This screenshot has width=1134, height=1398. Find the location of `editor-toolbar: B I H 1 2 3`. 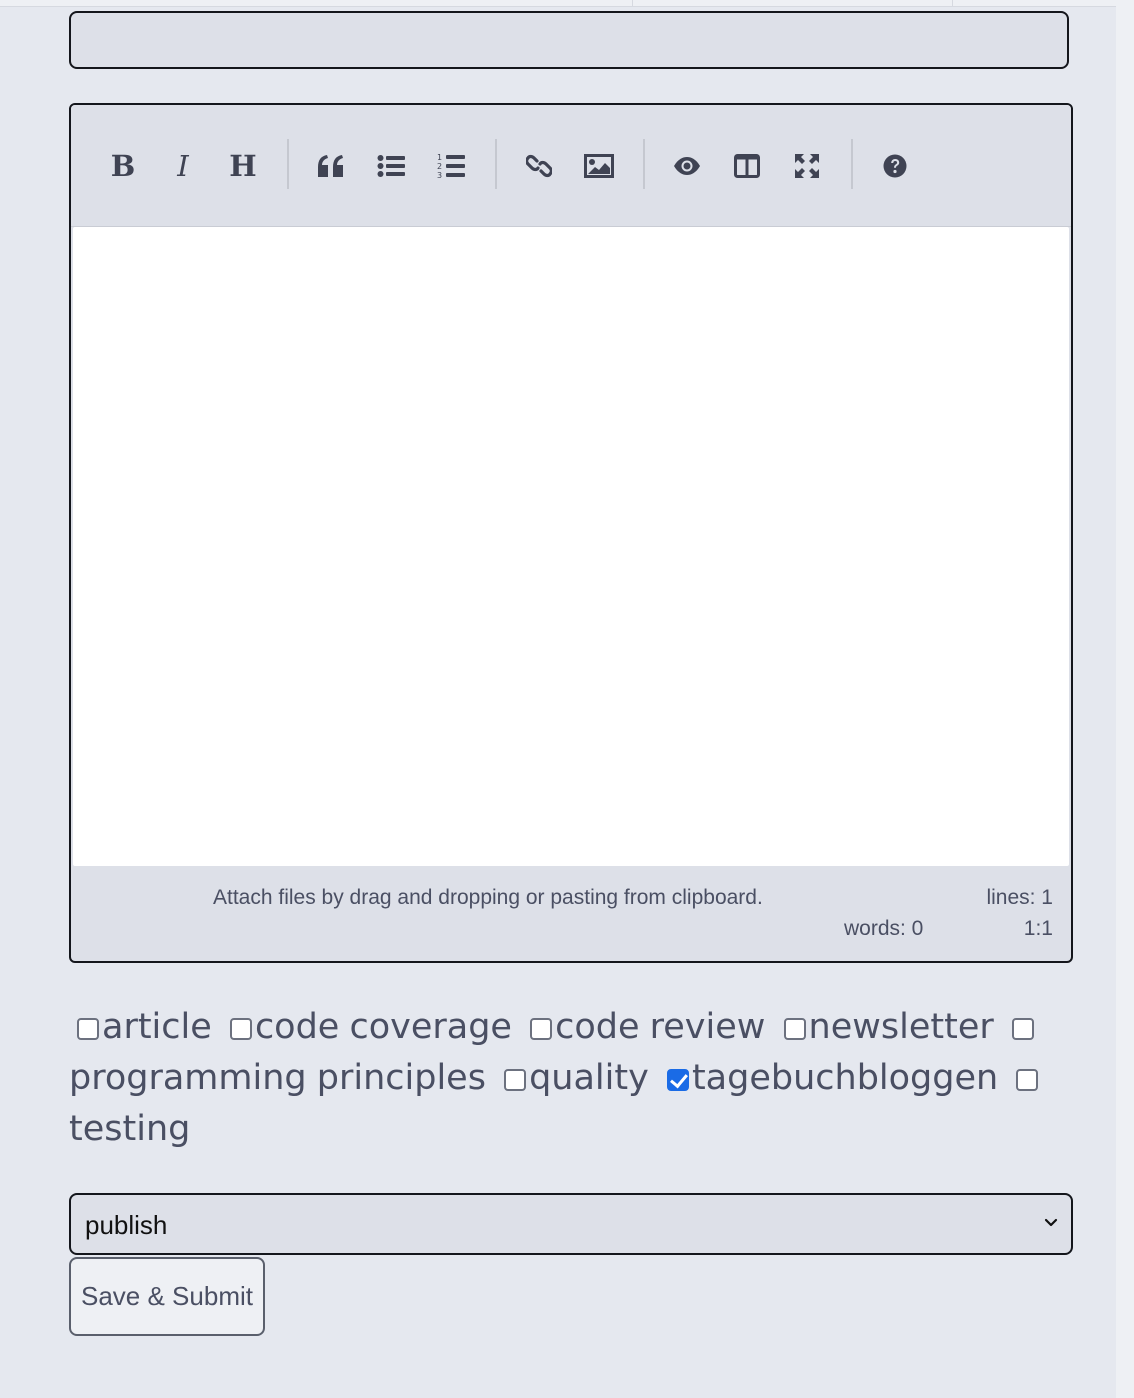

editor-toolbar: B I H 1 2 3 is located at coordinates (571, 166).